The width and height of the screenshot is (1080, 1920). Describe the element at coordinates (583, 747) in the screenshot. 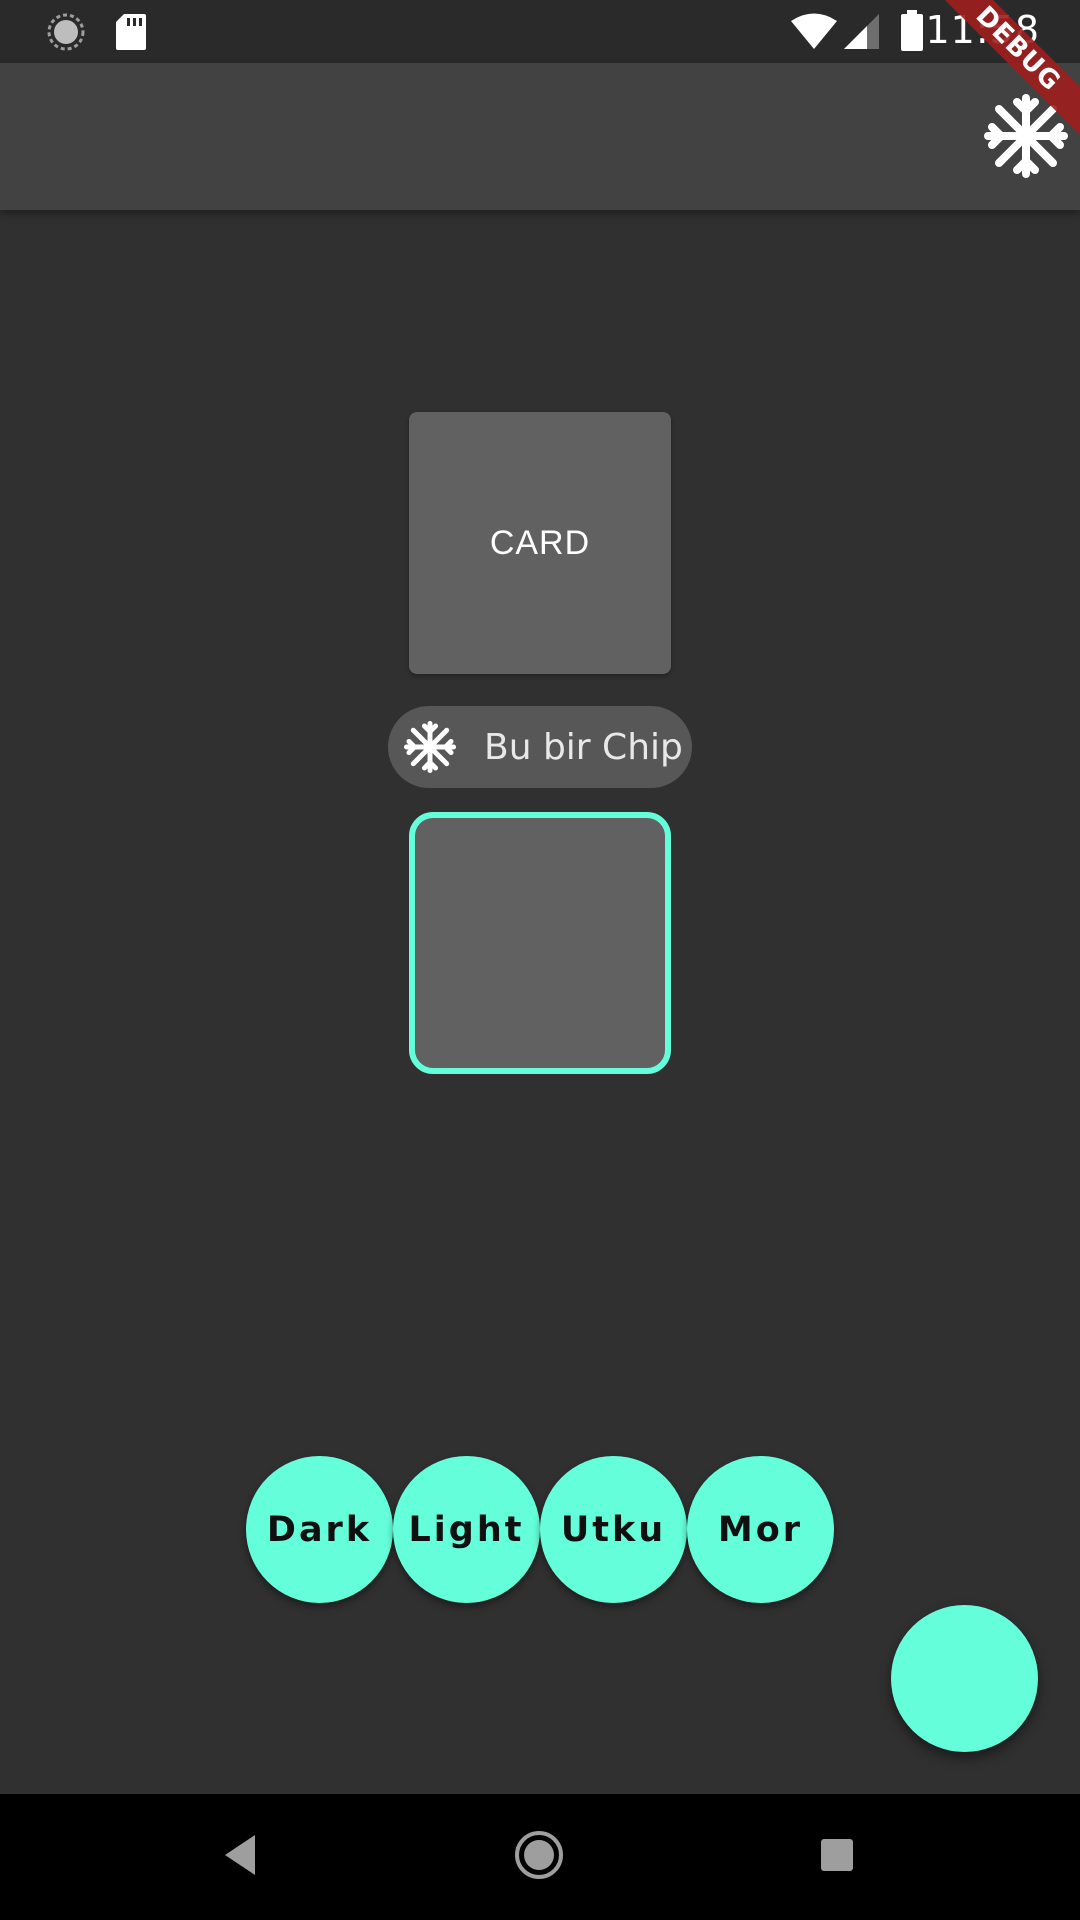

I see `chip-label: Bu bir Chip` at that location.